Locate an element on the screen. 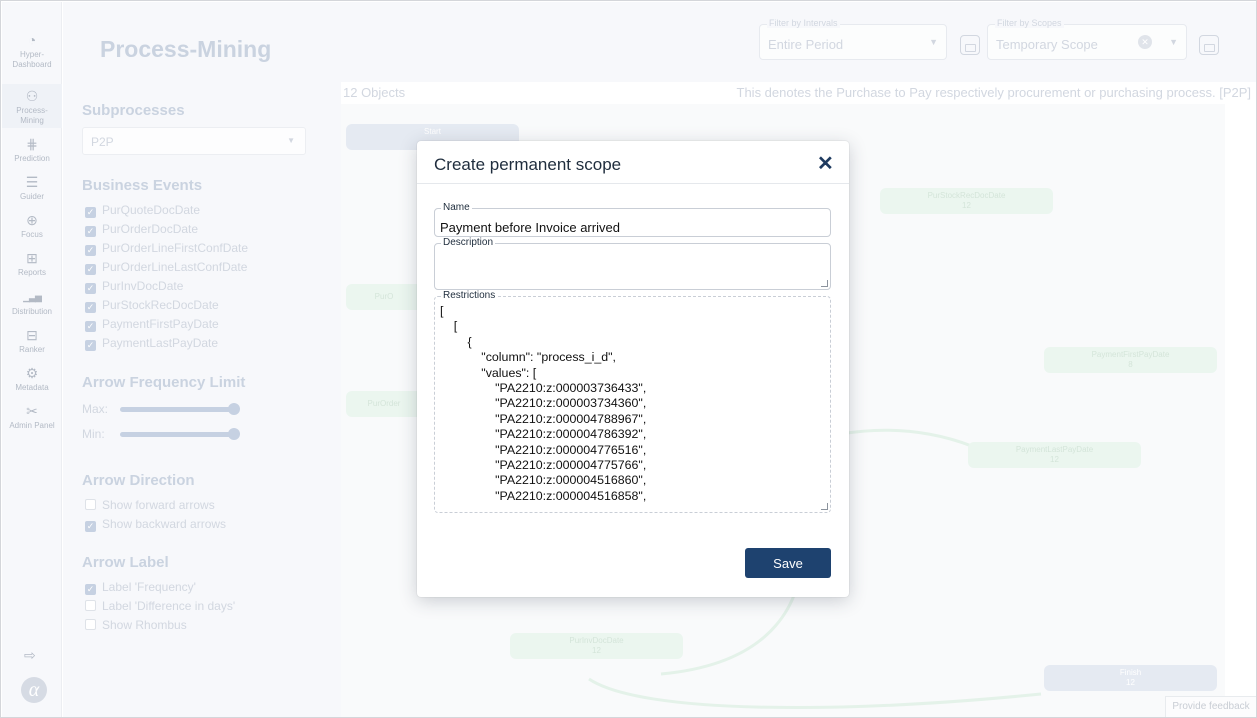 This screenshot has height=718, width=1257. name-input is located at coordinates (635, 227).